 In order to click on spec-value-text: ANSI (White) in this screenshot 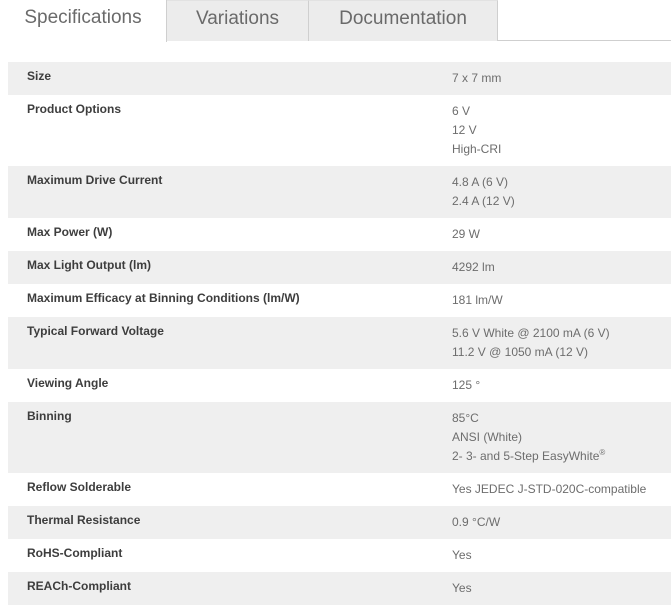, I will do `click(487, 437)`.